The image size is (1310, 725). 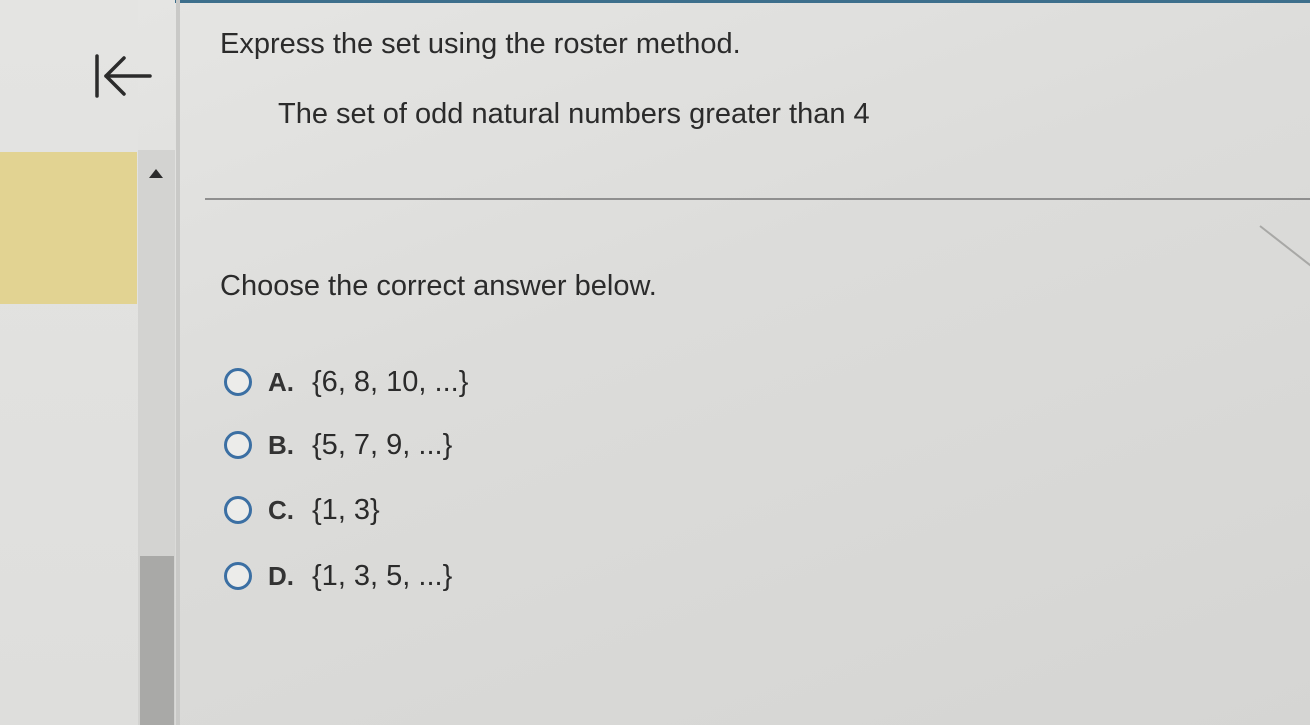 What do you see at coordinates (302, 510) in the screenshot?
I see `option-c: C. {1, 3}` at bounding box center [302, 510].